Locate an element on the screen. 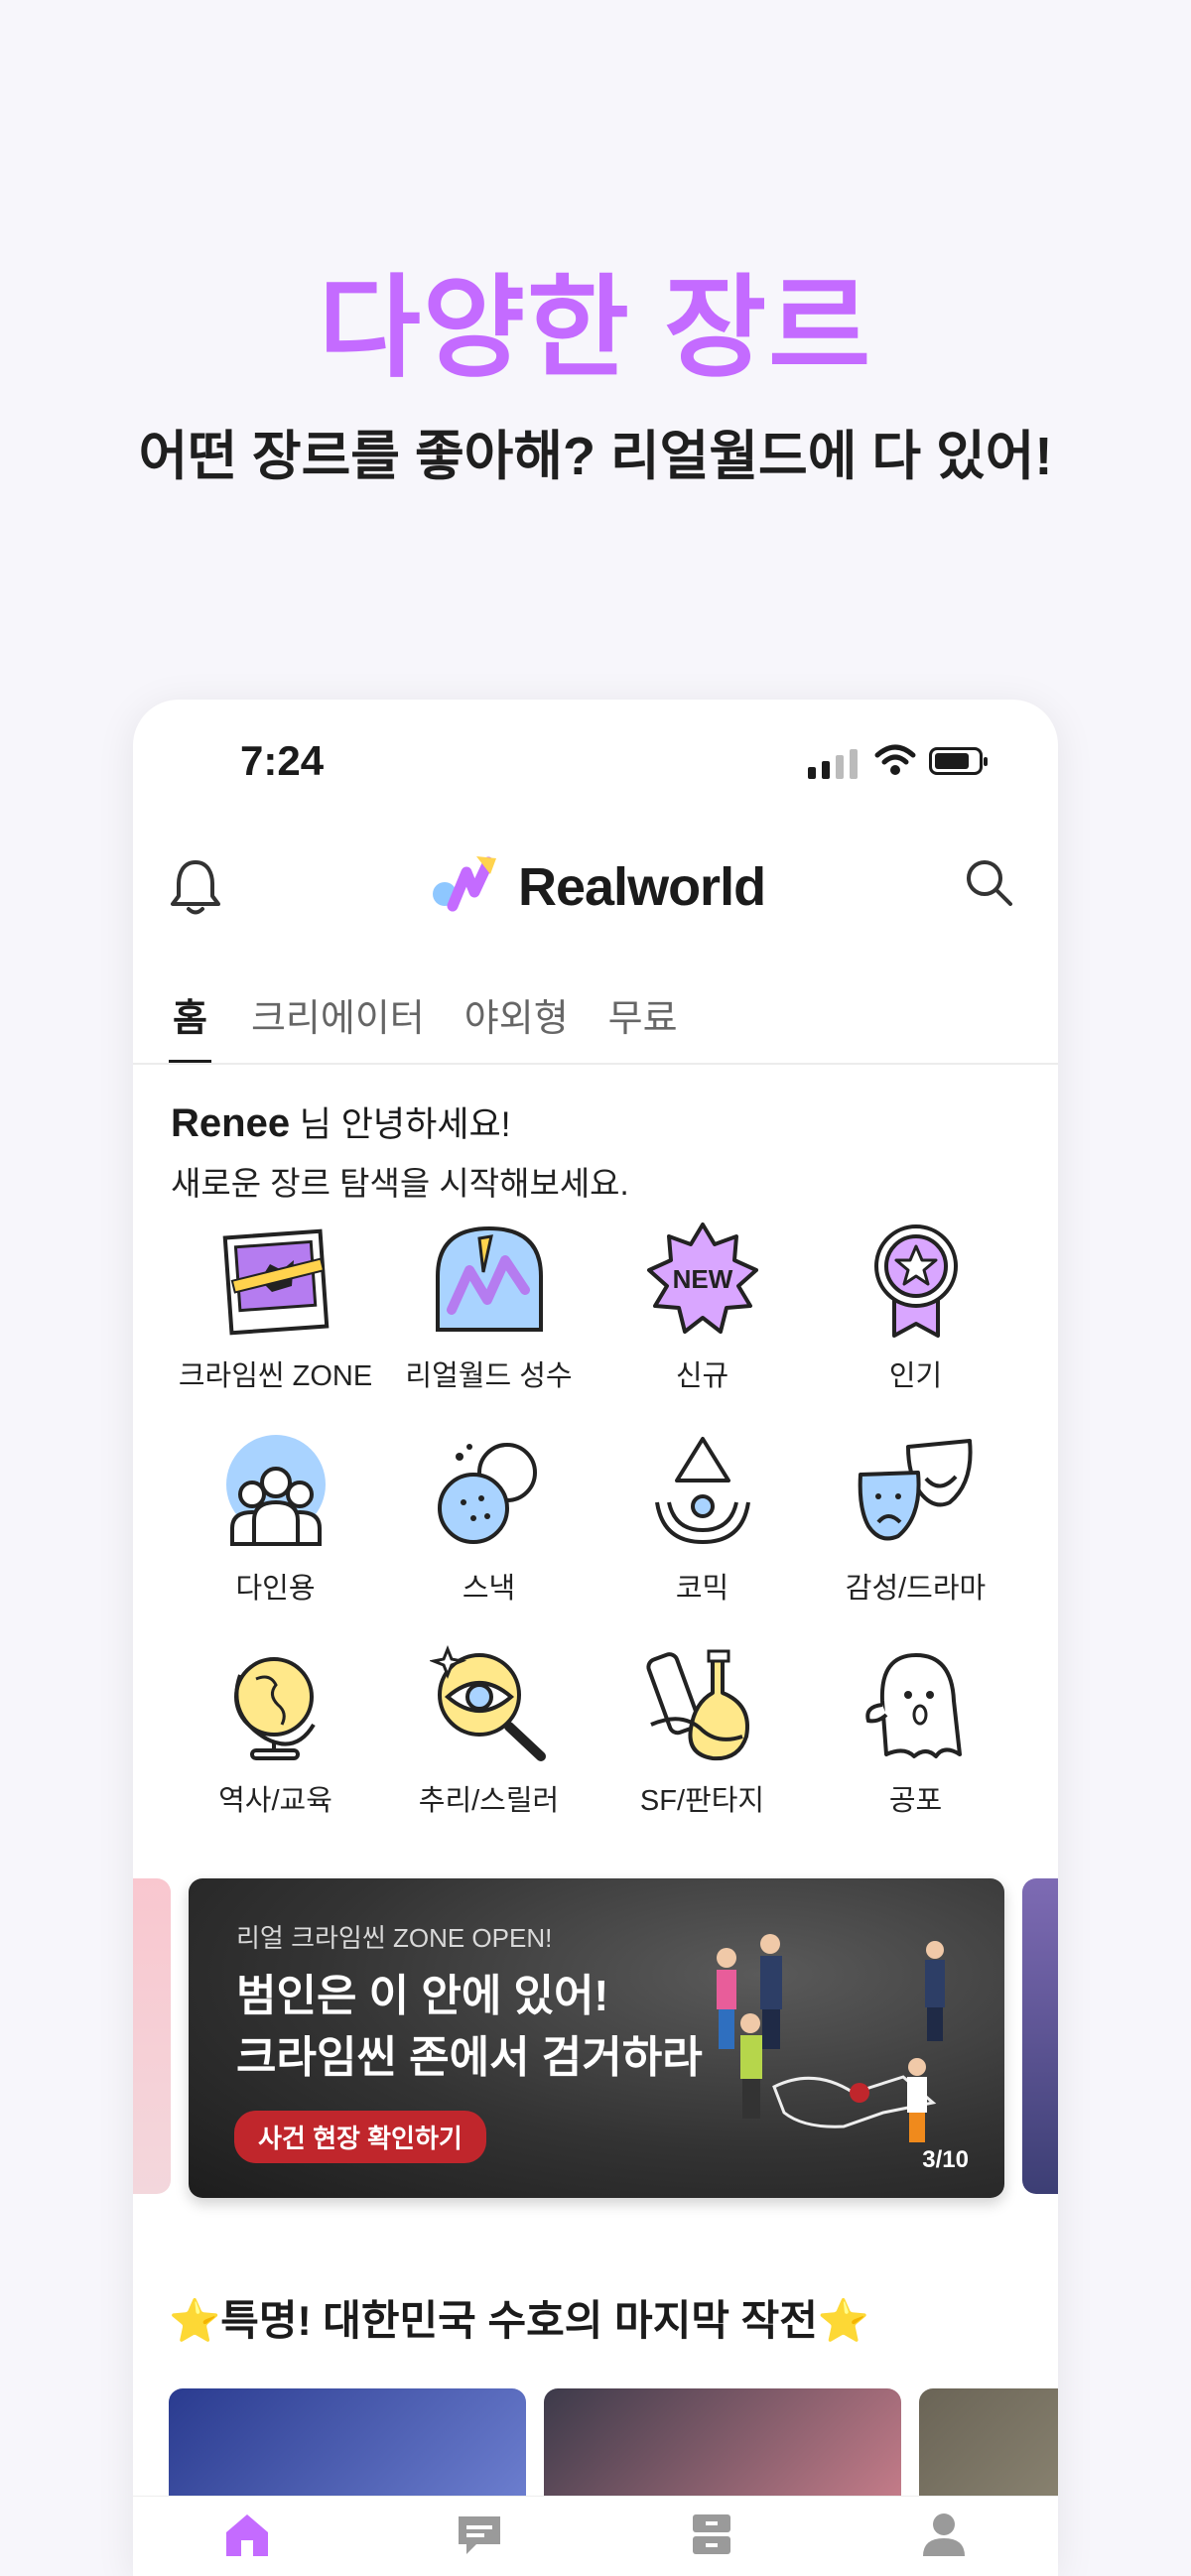 The image size is (1191, 2576). ghost-icon is located at coordinates (913, 1706).